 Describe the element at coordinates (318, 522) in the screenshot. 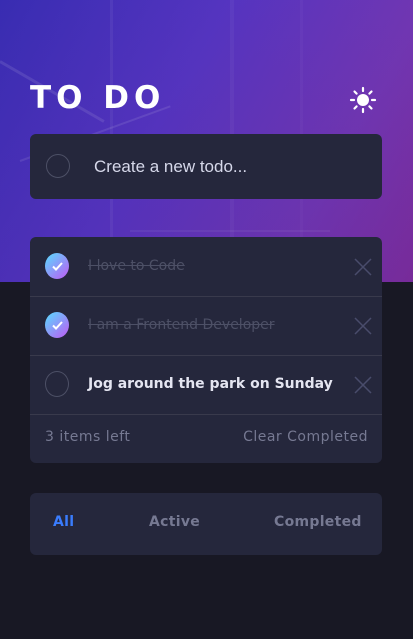

I see `filter-completed-button: Completed` at that location.